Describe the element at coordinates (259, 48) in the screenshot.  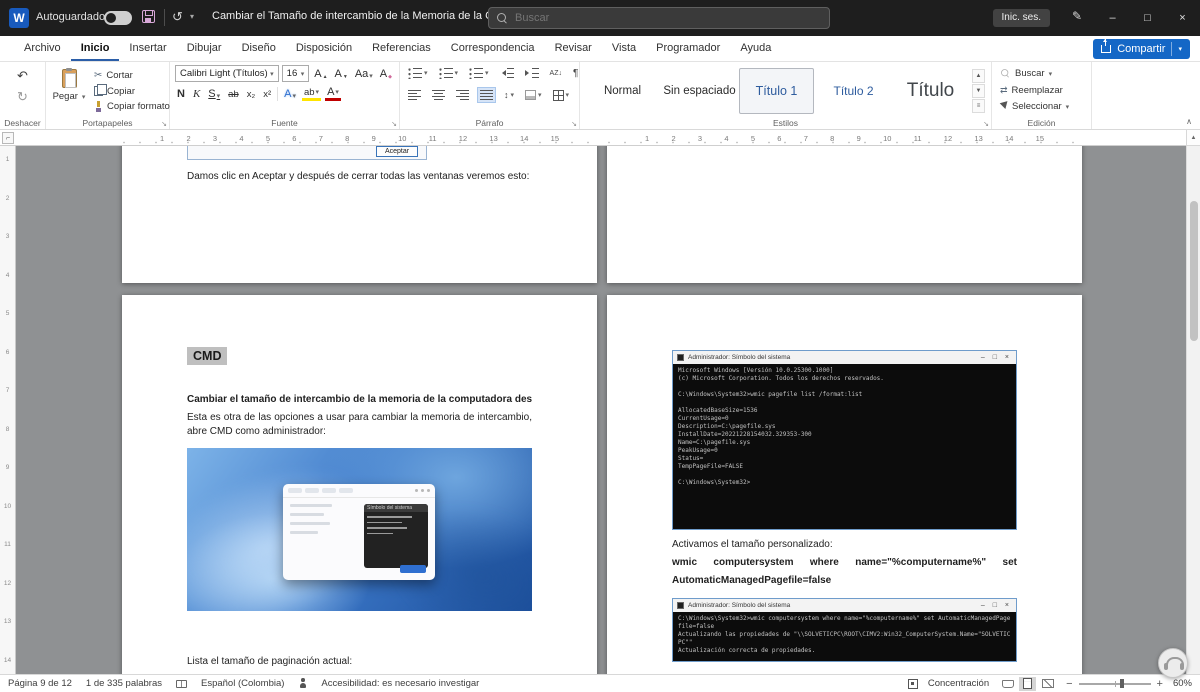
I see `ribbon-tab: Diseño` at that location.